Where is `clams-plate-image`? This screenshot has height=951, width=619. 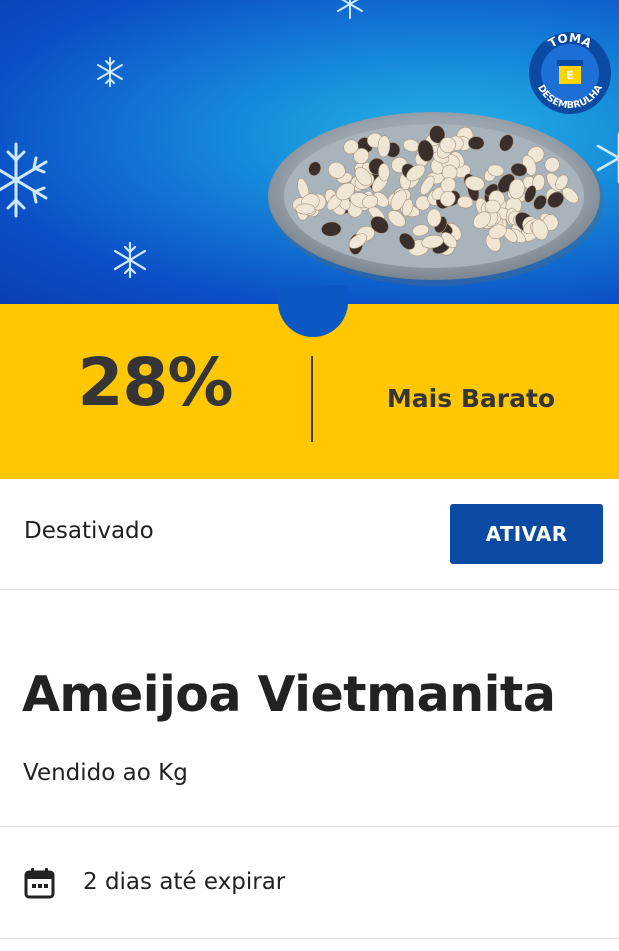
clams-plate-image is located at coordinates (436, 199).